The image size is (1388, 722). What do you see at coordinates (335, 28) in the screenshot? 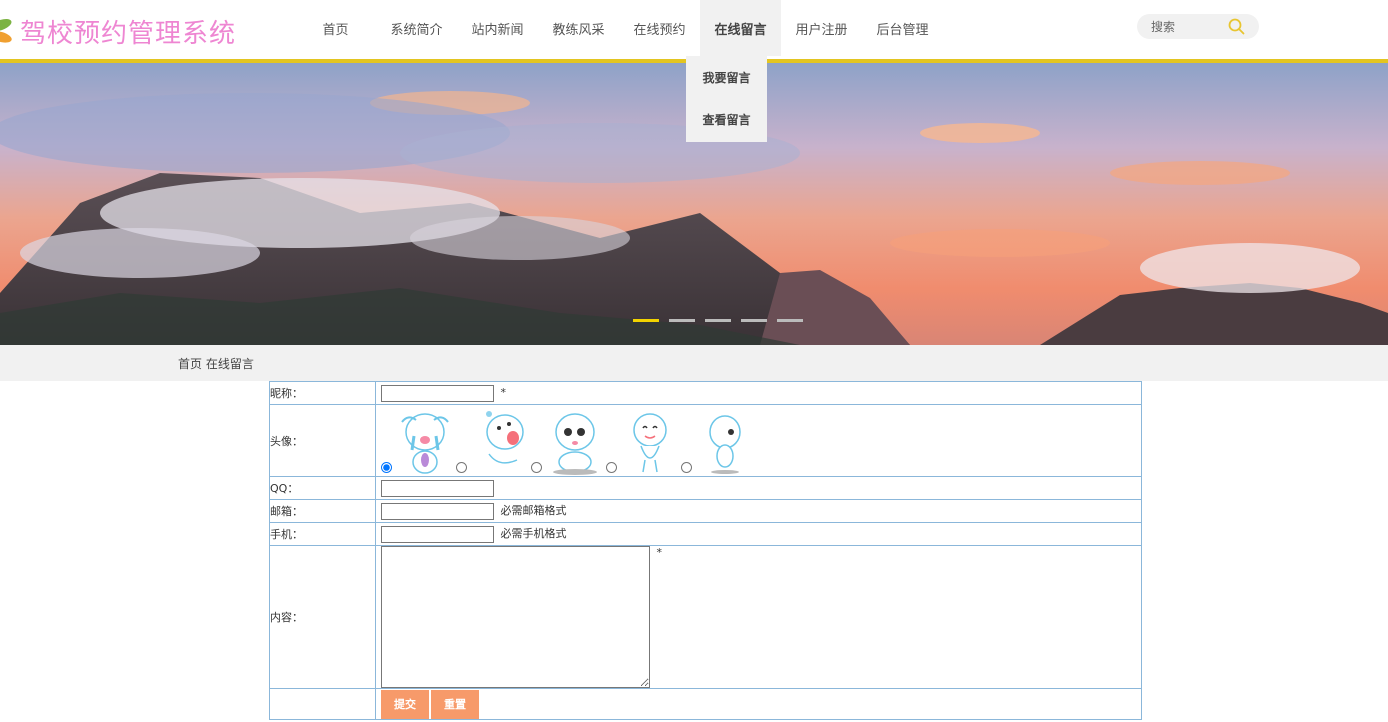
I see `nav-home: 首页` at bounding box center [335, 28].